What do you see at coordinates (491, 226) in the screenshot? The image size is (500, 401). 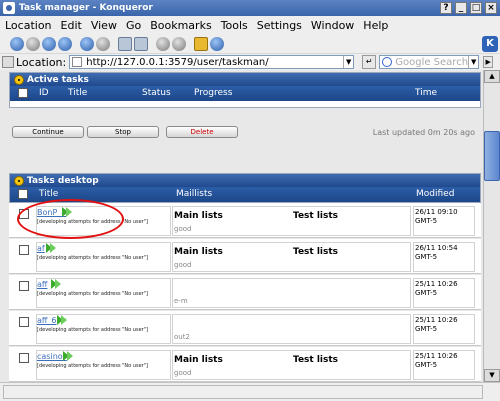 I see `vertical-scrollbar: ▲ ▼` at bounding box center [491, 226].